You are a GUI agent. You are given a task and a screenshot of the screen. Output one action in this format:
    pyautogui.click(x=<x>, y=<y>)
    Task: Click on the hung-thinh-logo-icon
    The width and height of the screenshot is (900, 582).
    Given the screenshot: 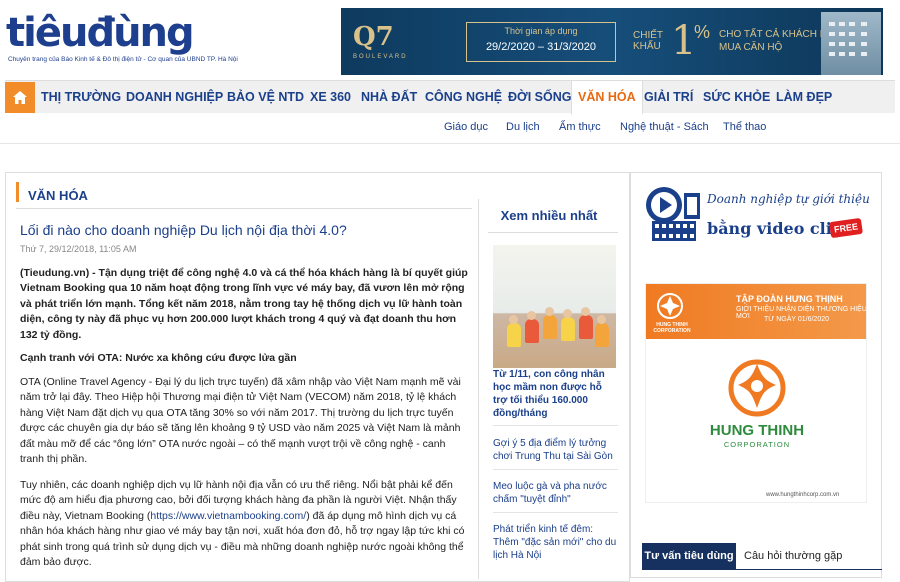 What is the action you would take?
    pyautogui.click(x=670, y=306)
    